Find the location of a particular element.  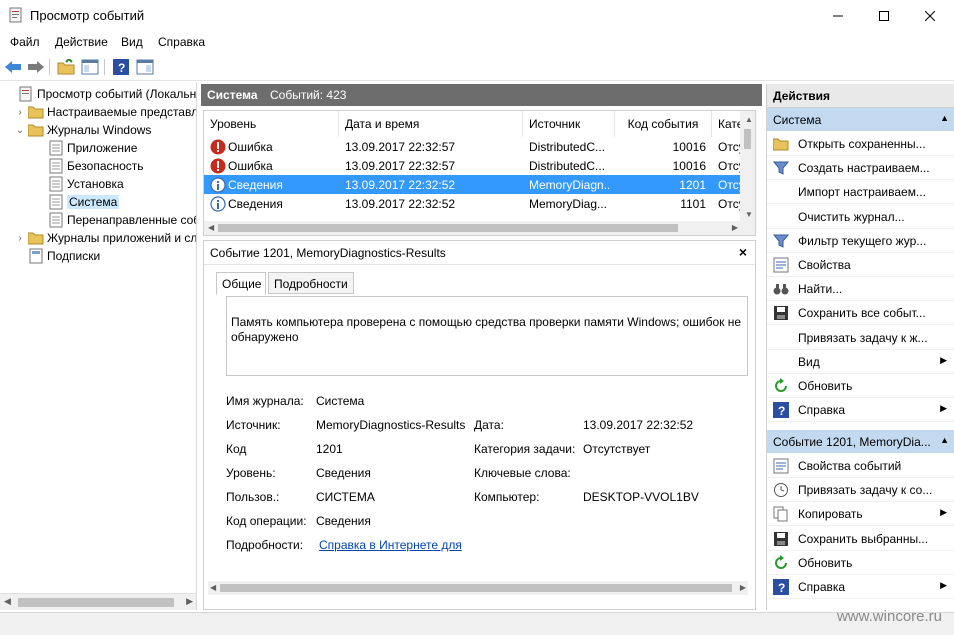

action-item: Вид ▶ is located at coordinates (860, 362).